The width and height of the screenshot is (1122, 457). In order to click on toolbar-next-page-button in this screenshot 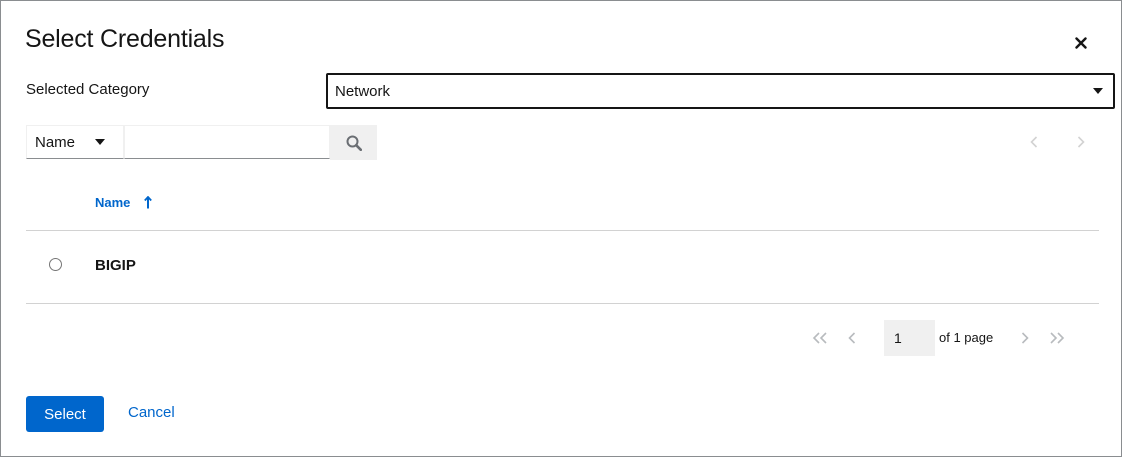, I will do `click(1081, 142)`.